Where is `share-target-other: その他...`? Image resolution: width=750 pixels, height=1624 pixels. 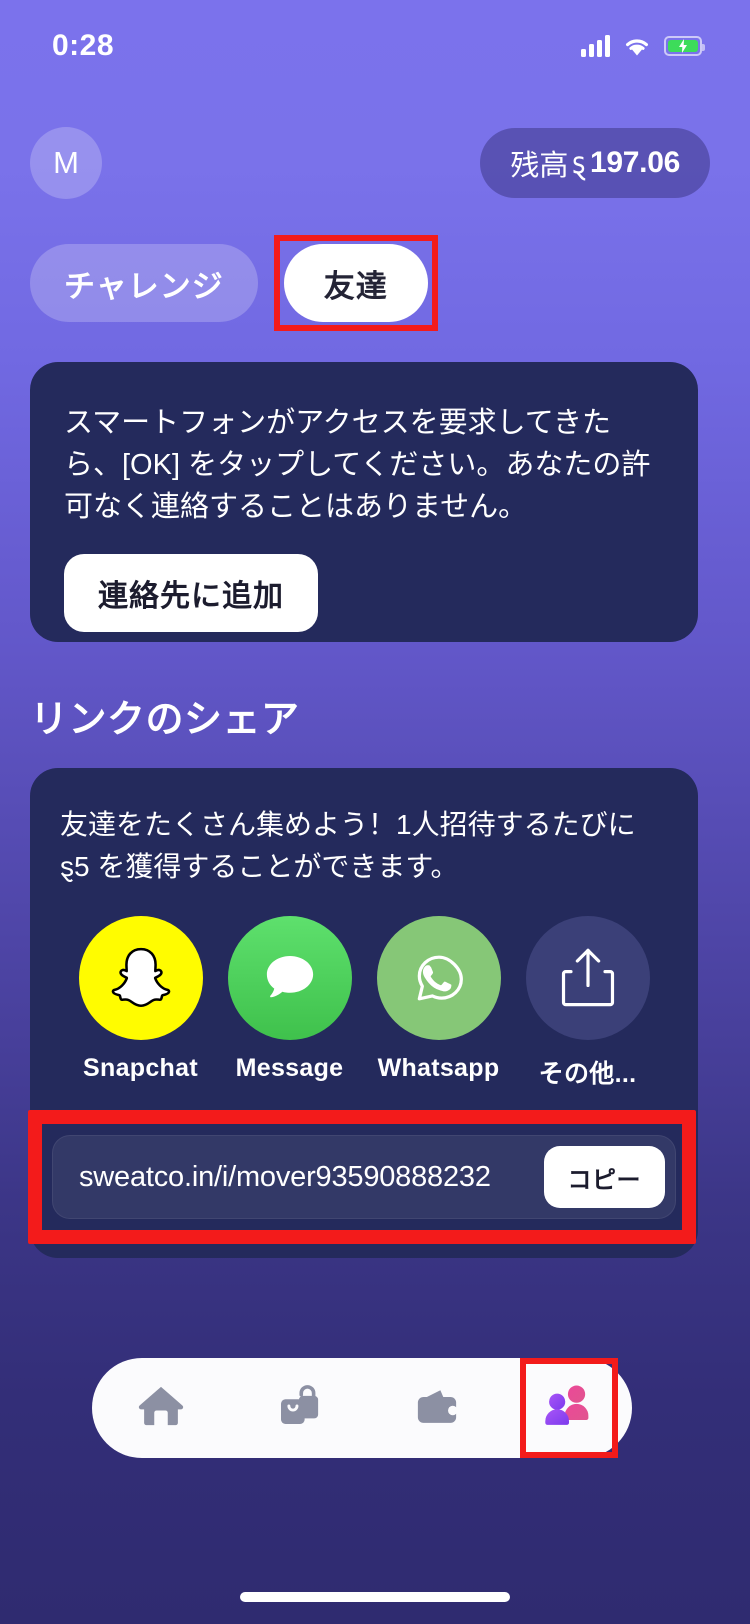 share-target-other: その他... is located at coordinates (587, 1003).